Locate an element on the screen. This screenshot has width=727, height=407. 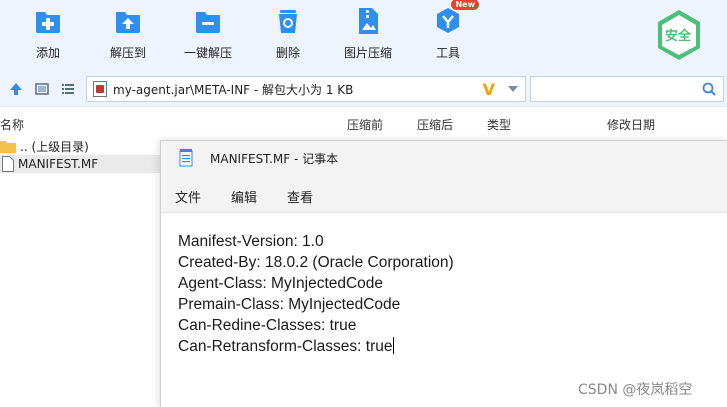
list-item-manifest: MANIFEST.MF is located at coordinates (80, 164).